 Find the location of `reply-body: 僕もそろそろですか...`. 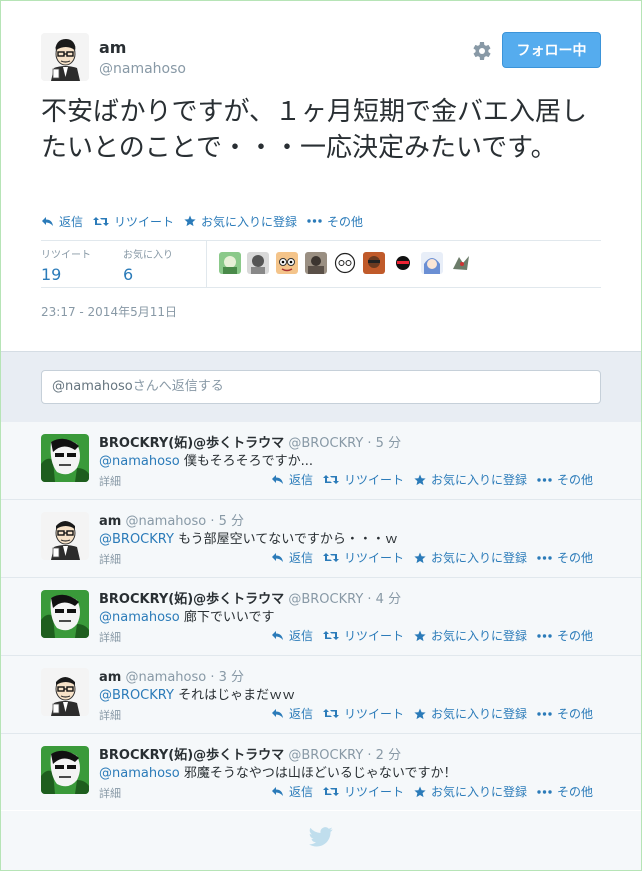

reply-body: 僕もそろそろですか... is located at coordinates (246, 461).